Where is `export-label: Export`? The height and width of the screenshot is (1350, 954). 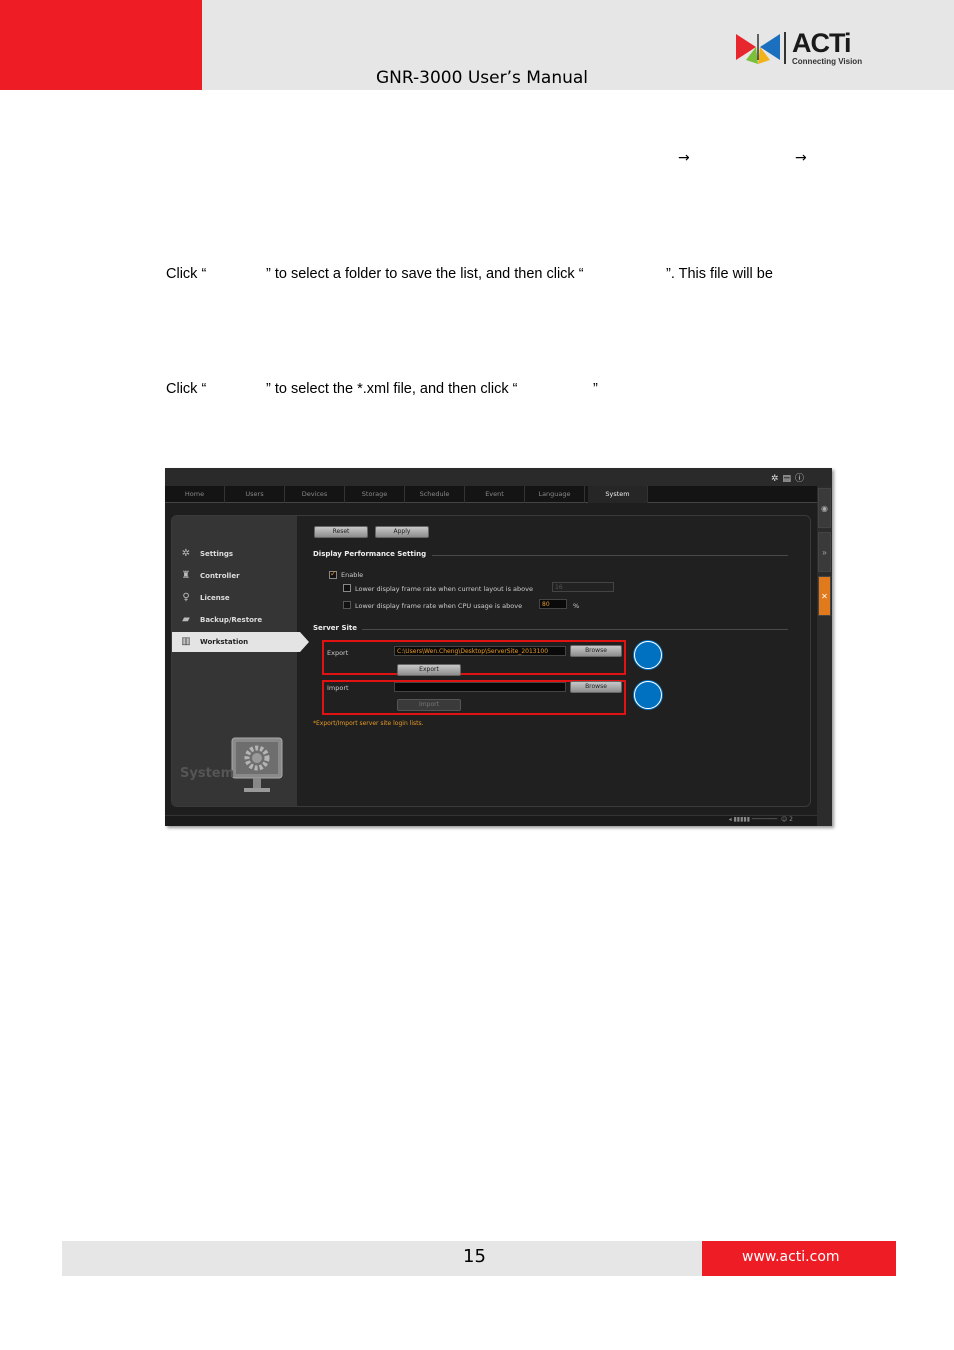 export-label: Export is located at coordinates (338, 653).